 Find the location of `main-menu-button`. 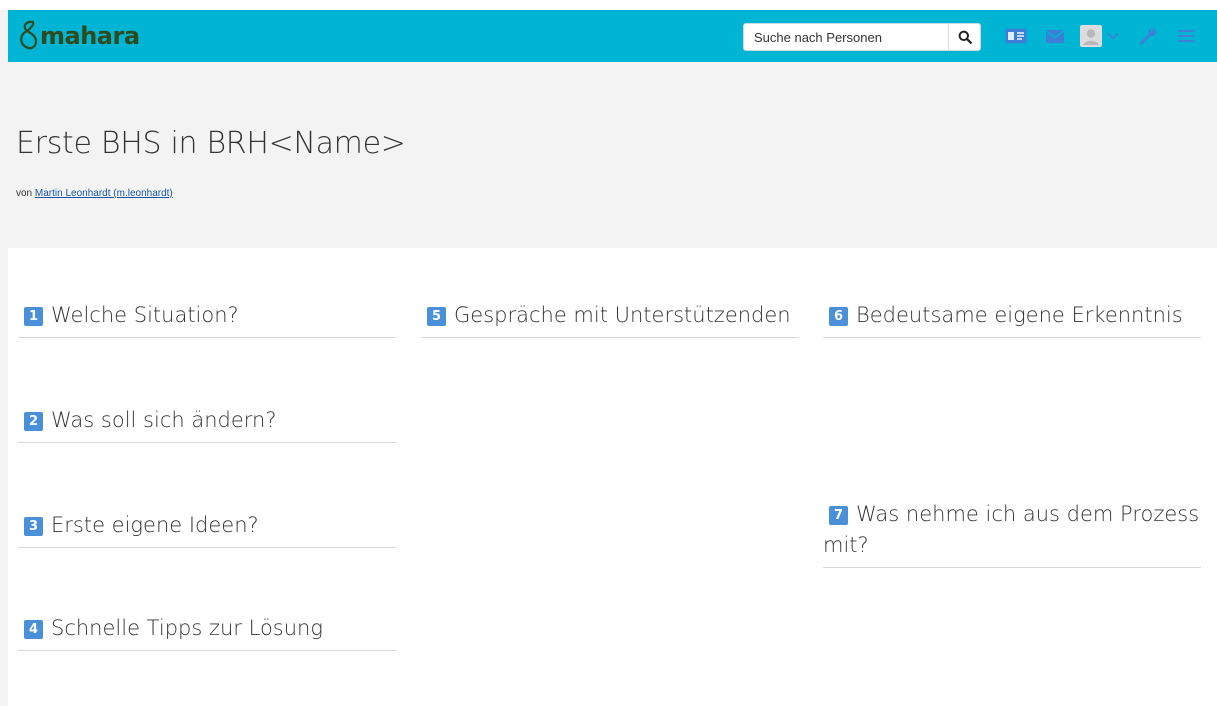

main-menu-button is located at coordinates (1186, 36).